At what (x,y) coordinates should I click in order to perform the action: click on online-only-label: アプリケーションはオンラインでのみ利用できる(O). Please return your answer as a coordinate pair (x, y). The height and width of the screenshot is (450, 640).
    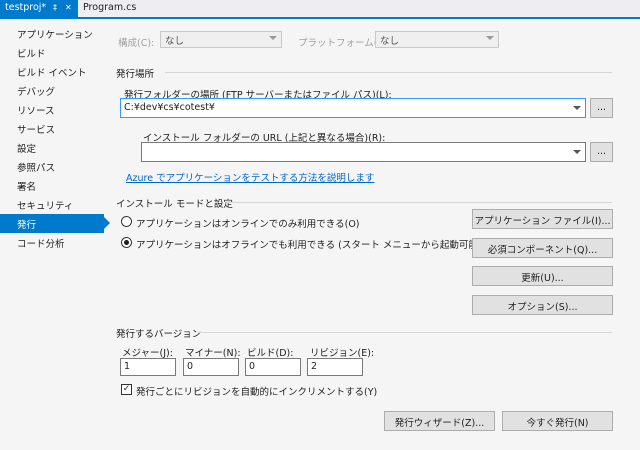
    Looking at the image, I should click on (248, 223).